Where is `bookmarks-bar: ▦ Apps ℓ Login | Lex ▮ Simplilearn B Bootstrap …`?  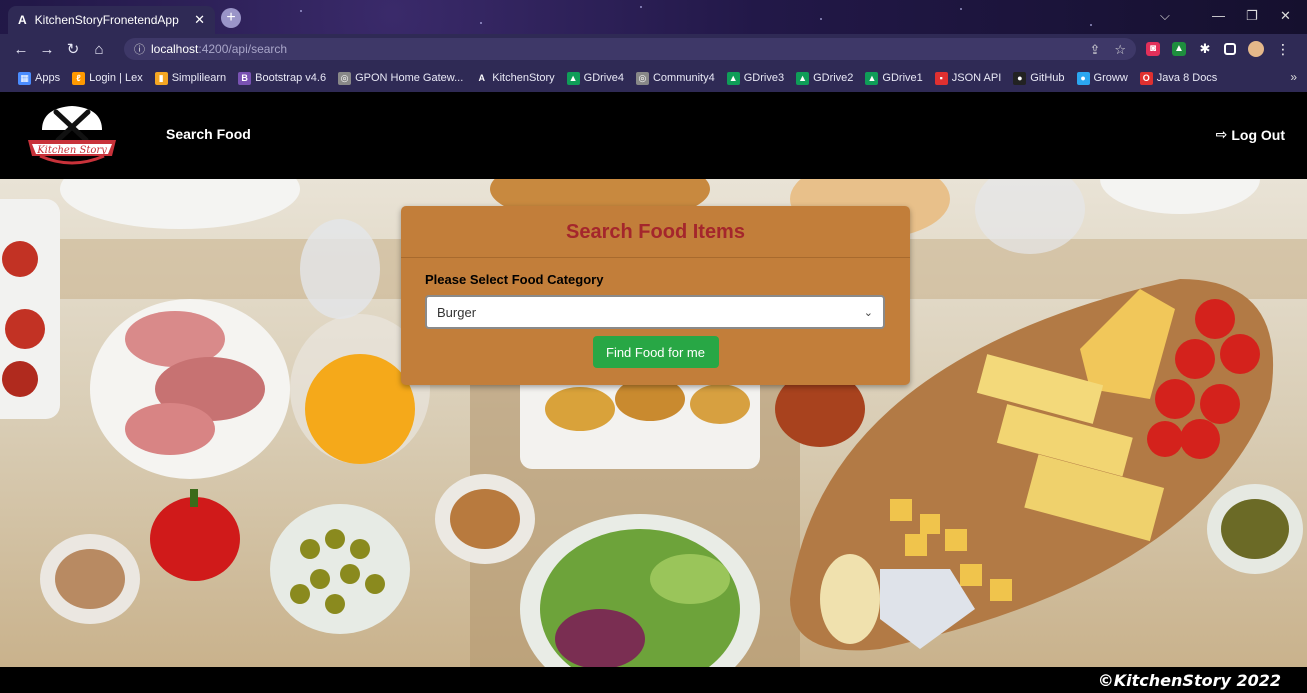
bookmarks-bar: ▦ Apps ℓ Login | Lex ▮ Simplilearn B Bootstrap … is located at coordinates (653, 78).